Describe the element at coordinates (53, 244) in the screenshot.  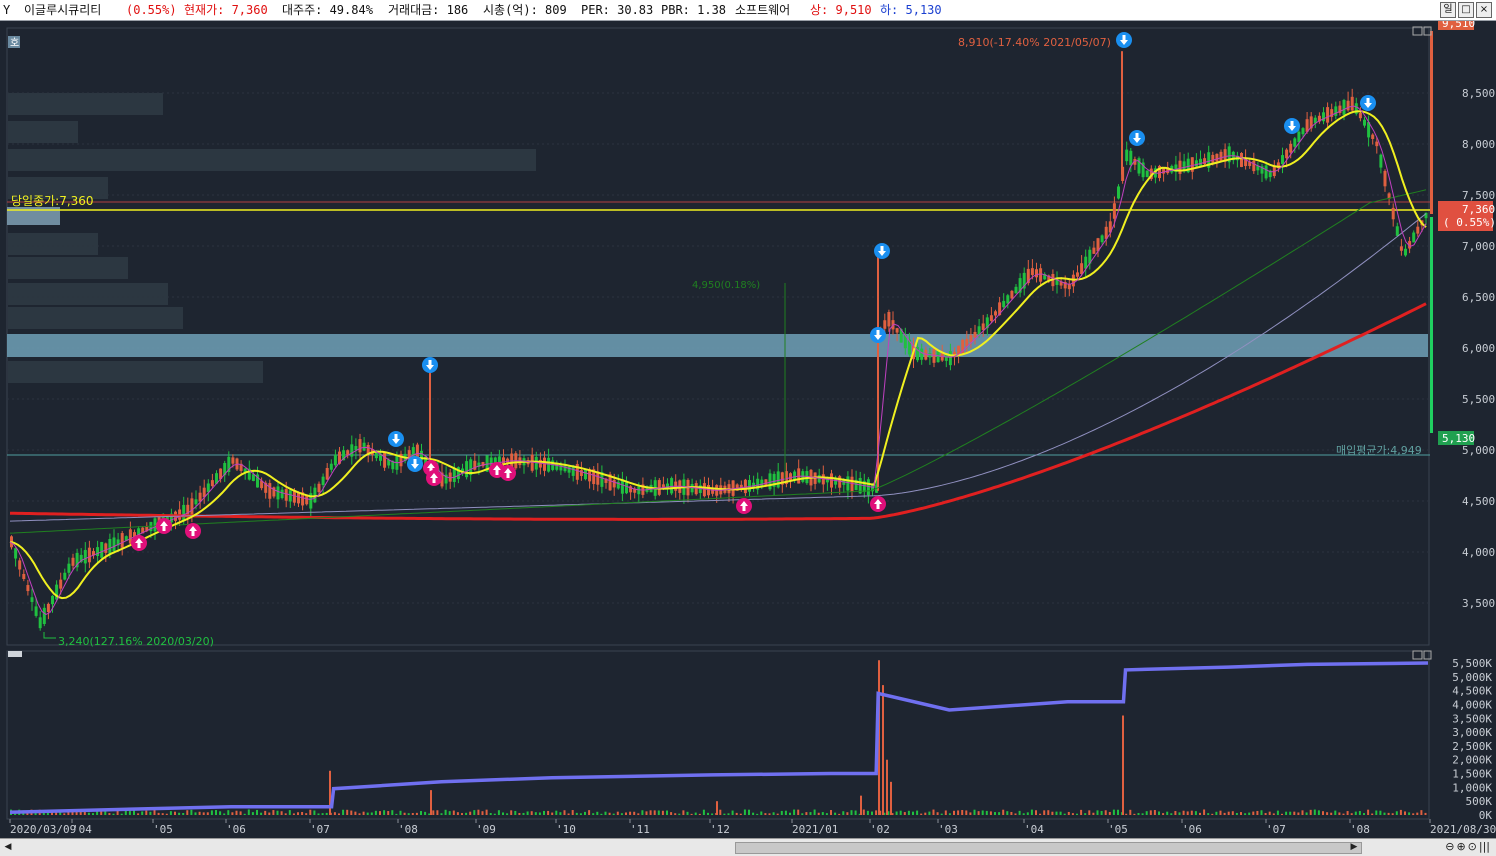
I see `volume-profile-bar` at that location.